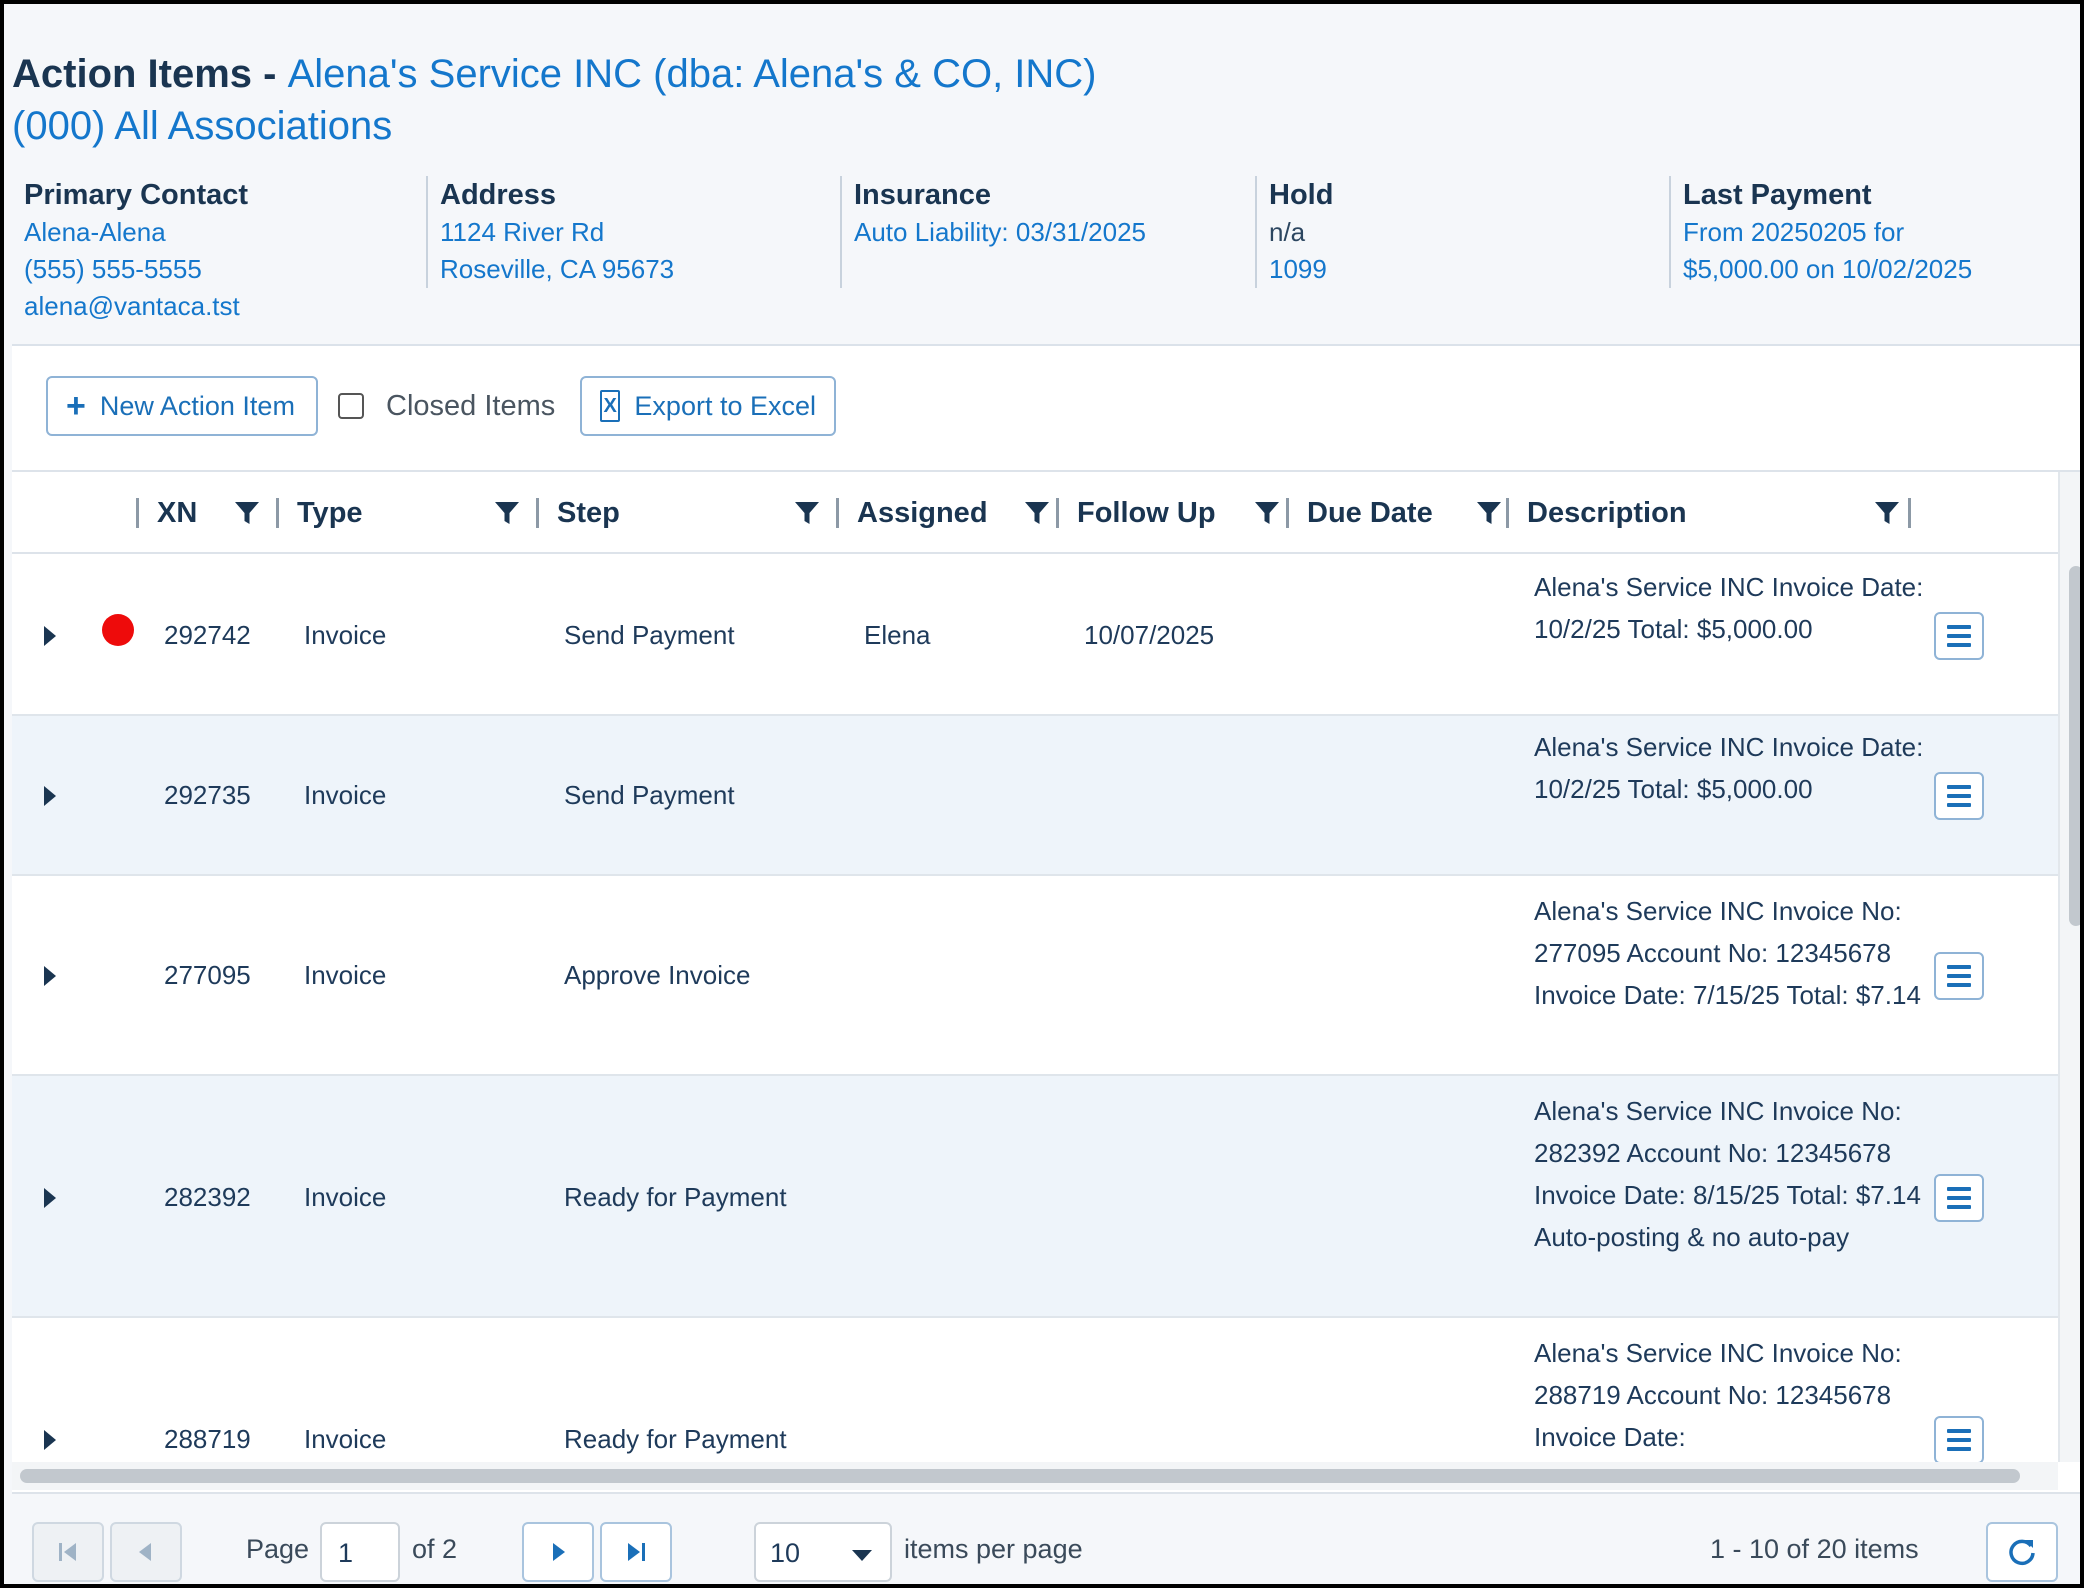  I want to click on contact-phone-link: (555) 555-5555, so click(174, 269).